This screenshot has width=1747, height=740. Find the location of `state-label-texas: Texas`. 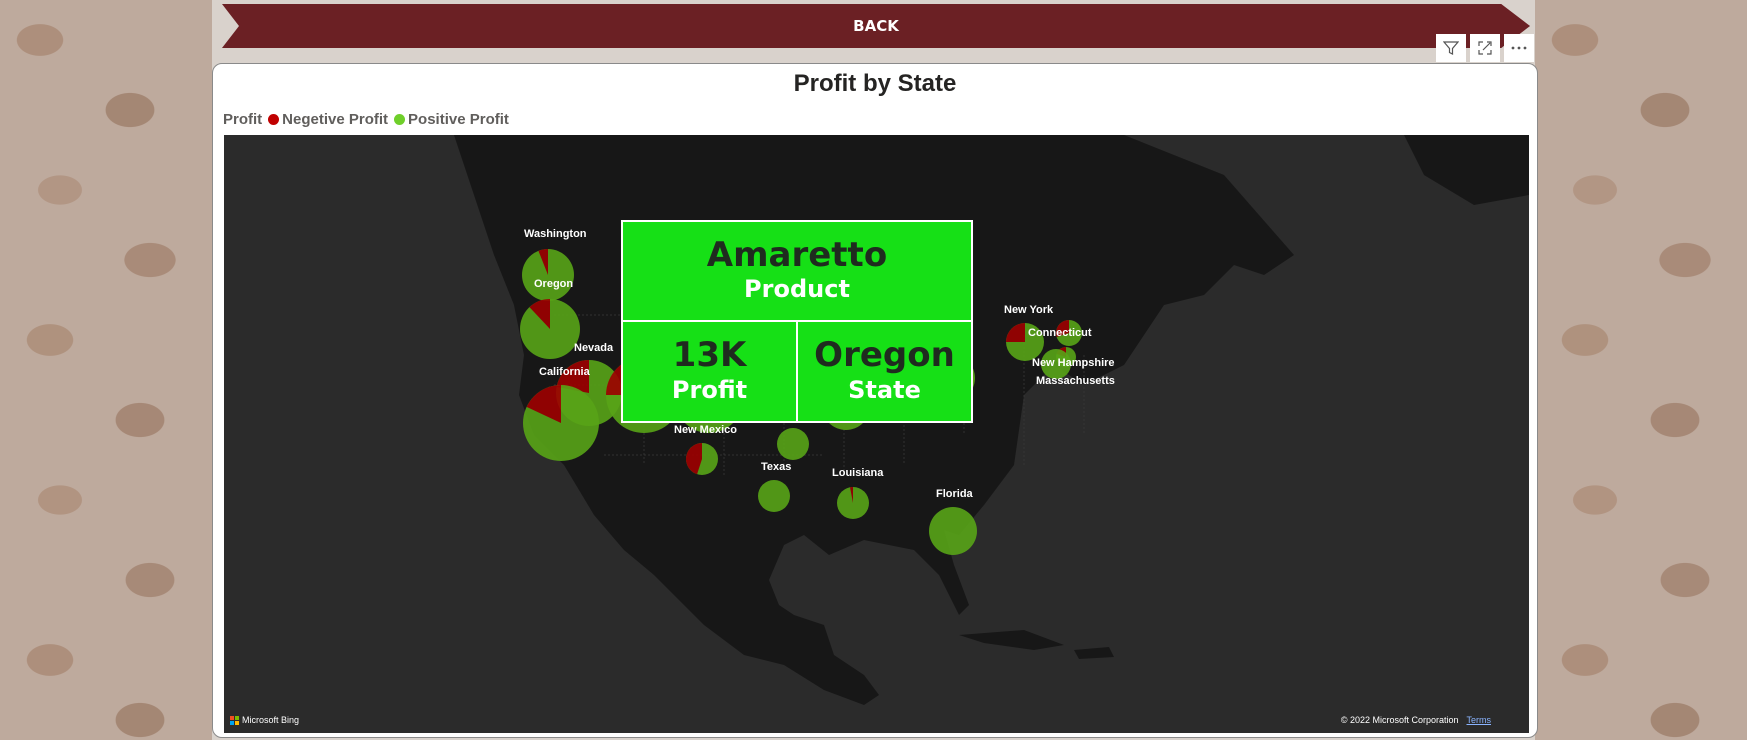

state-label-texas: Texas is located at coordinates (776, 467).